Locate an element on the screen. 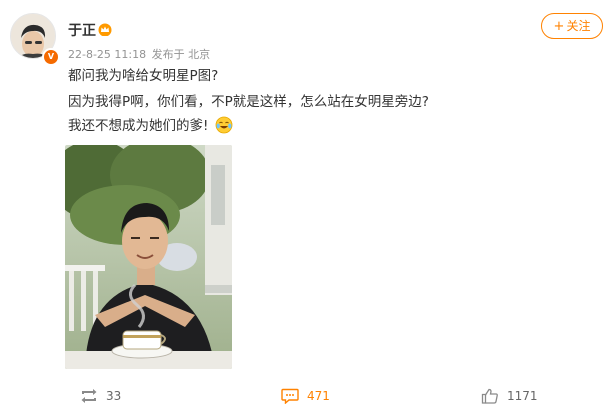 This screenshot has width=615, height=418. crown-icon is located at coordinates (105, 29).